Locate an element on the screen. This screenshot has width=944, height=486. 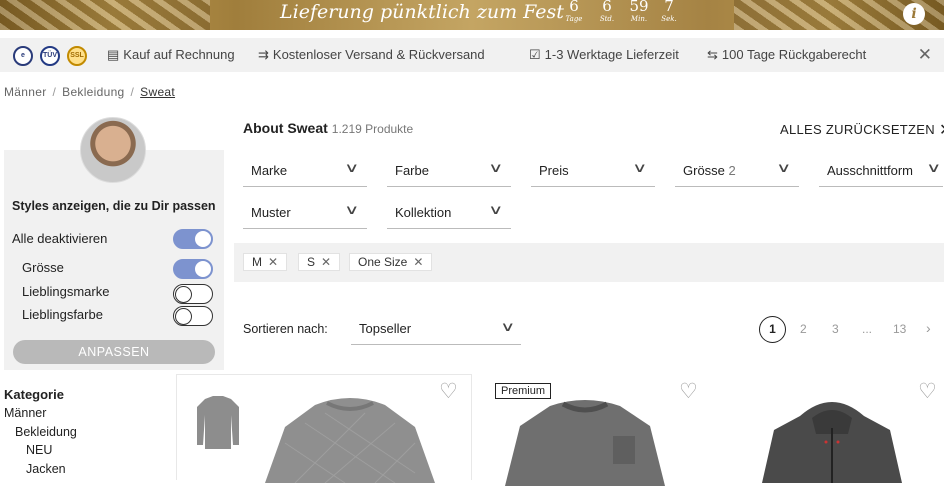
toggle-favorite-brand is located at coordinates (193, 294).